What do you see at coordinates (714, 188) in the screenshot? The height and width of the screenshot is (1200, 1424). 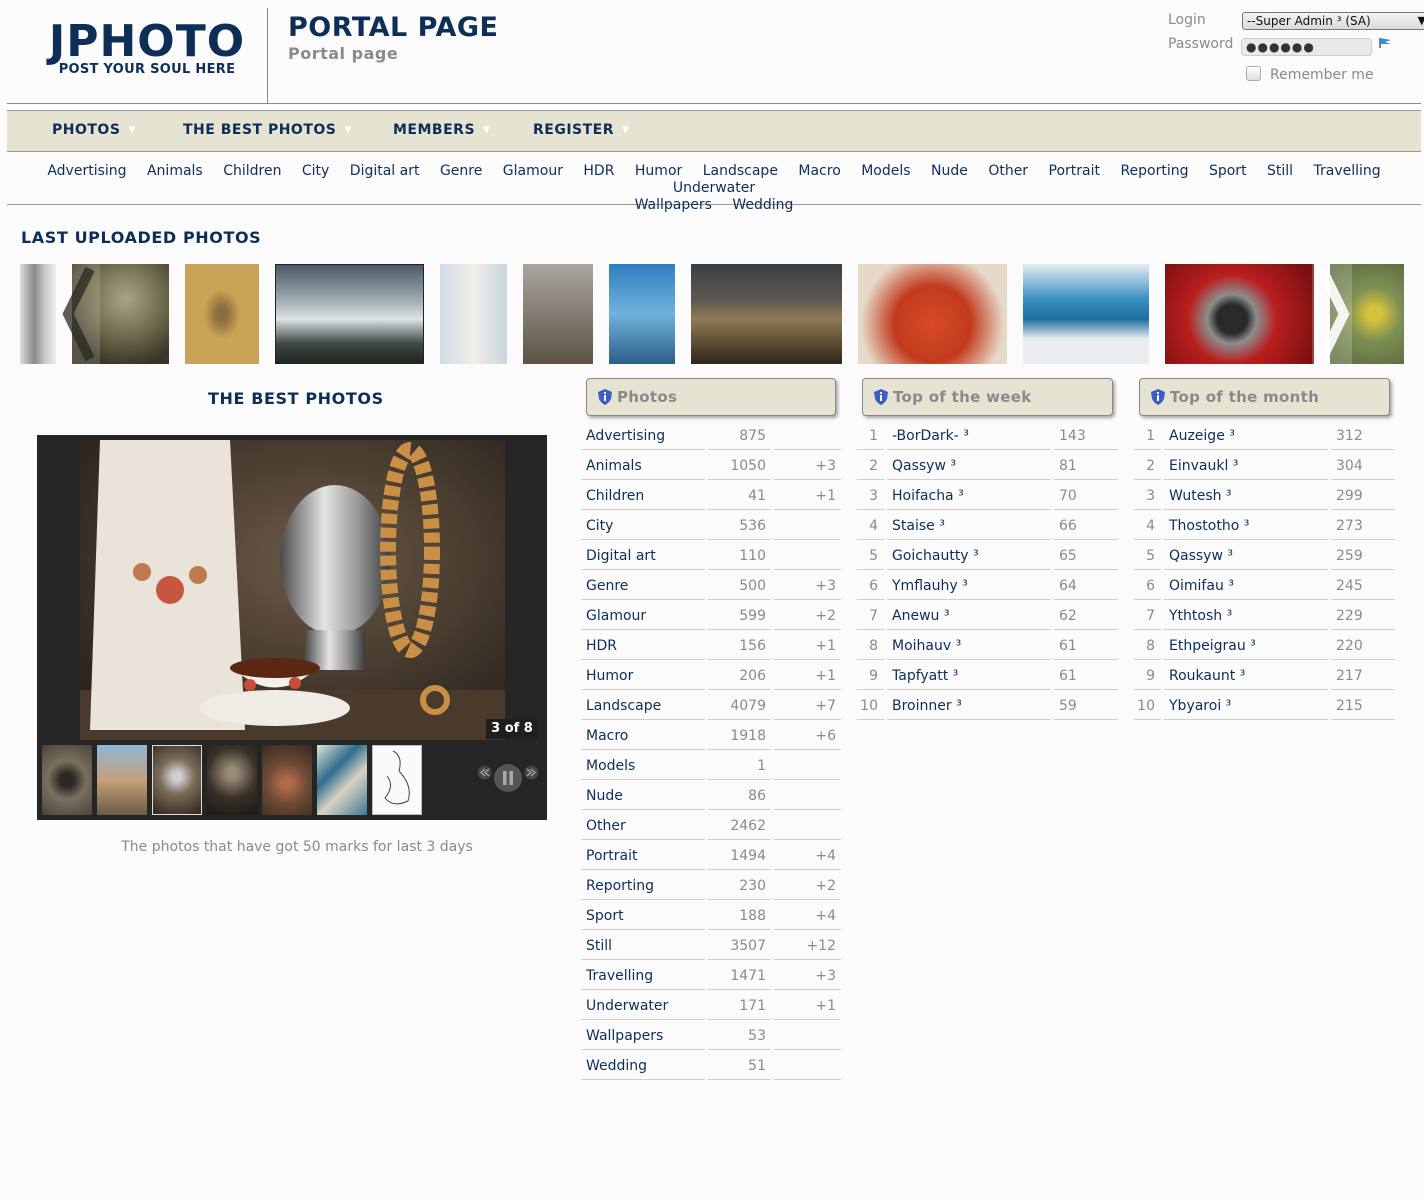 I see `category-link: Underwater` at bounding box center [714, 188].